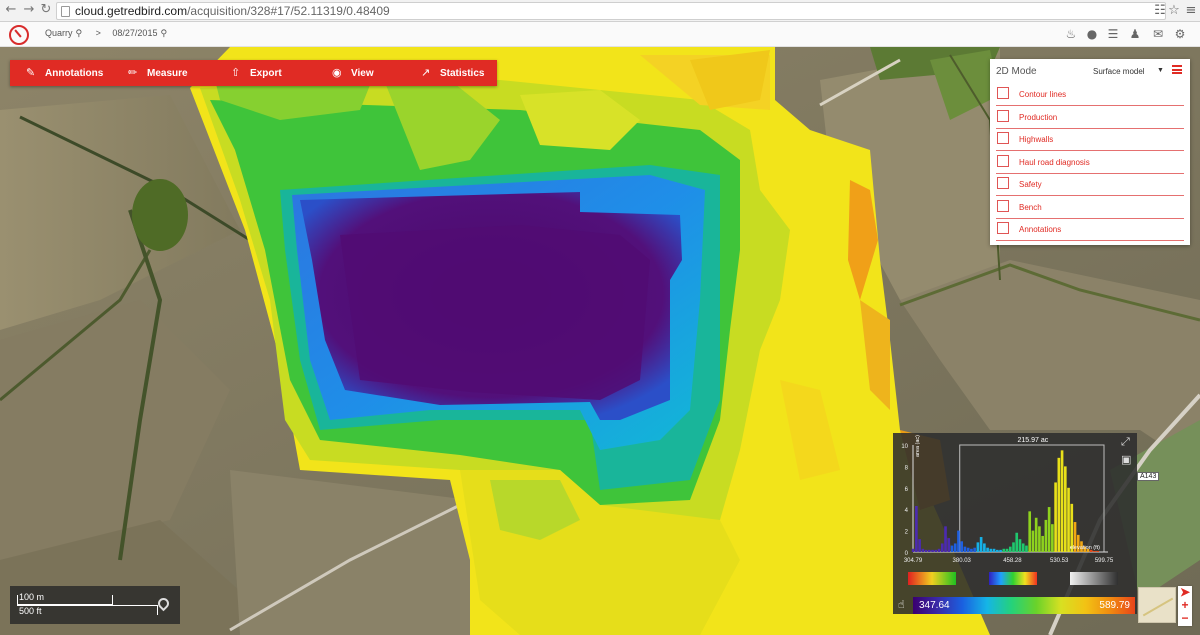  I want to click on palette-rainbow, so click(932, 578).